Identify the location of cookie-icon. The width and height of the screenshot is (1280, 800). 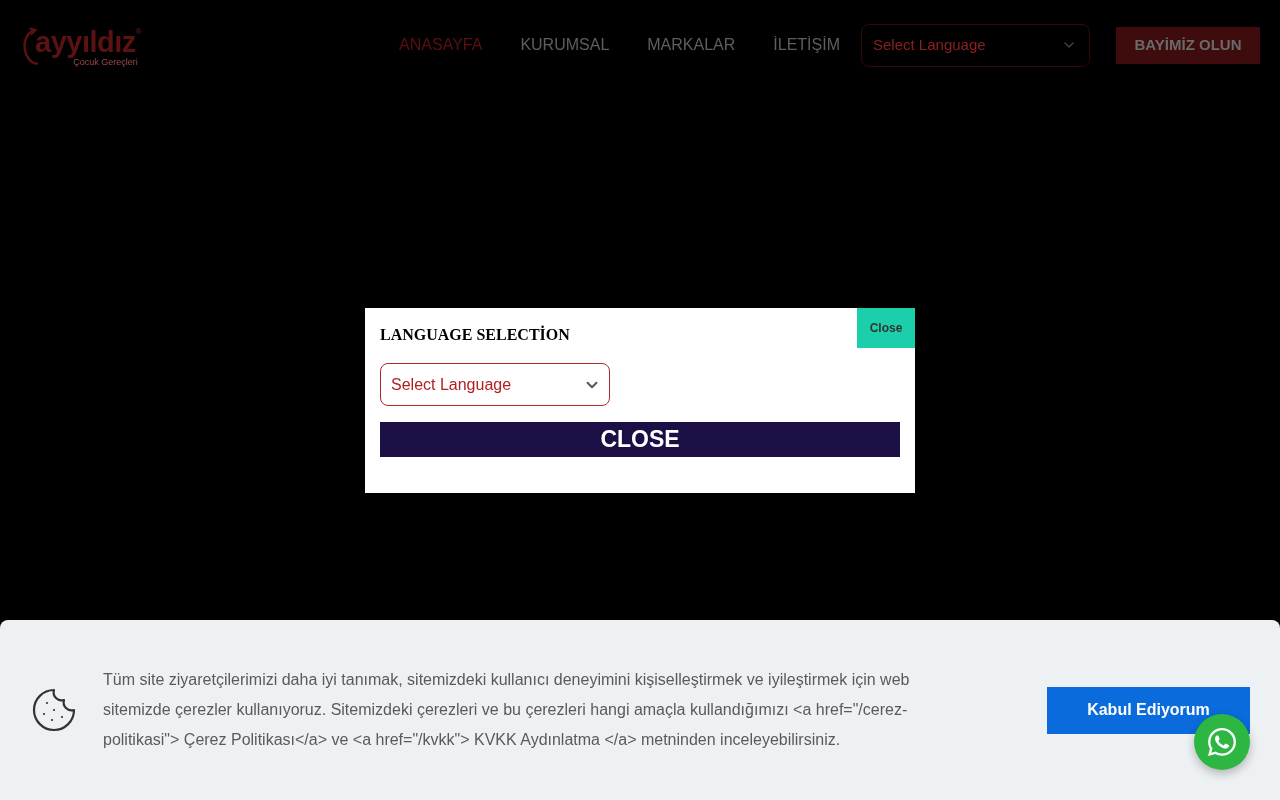
(54, 710).